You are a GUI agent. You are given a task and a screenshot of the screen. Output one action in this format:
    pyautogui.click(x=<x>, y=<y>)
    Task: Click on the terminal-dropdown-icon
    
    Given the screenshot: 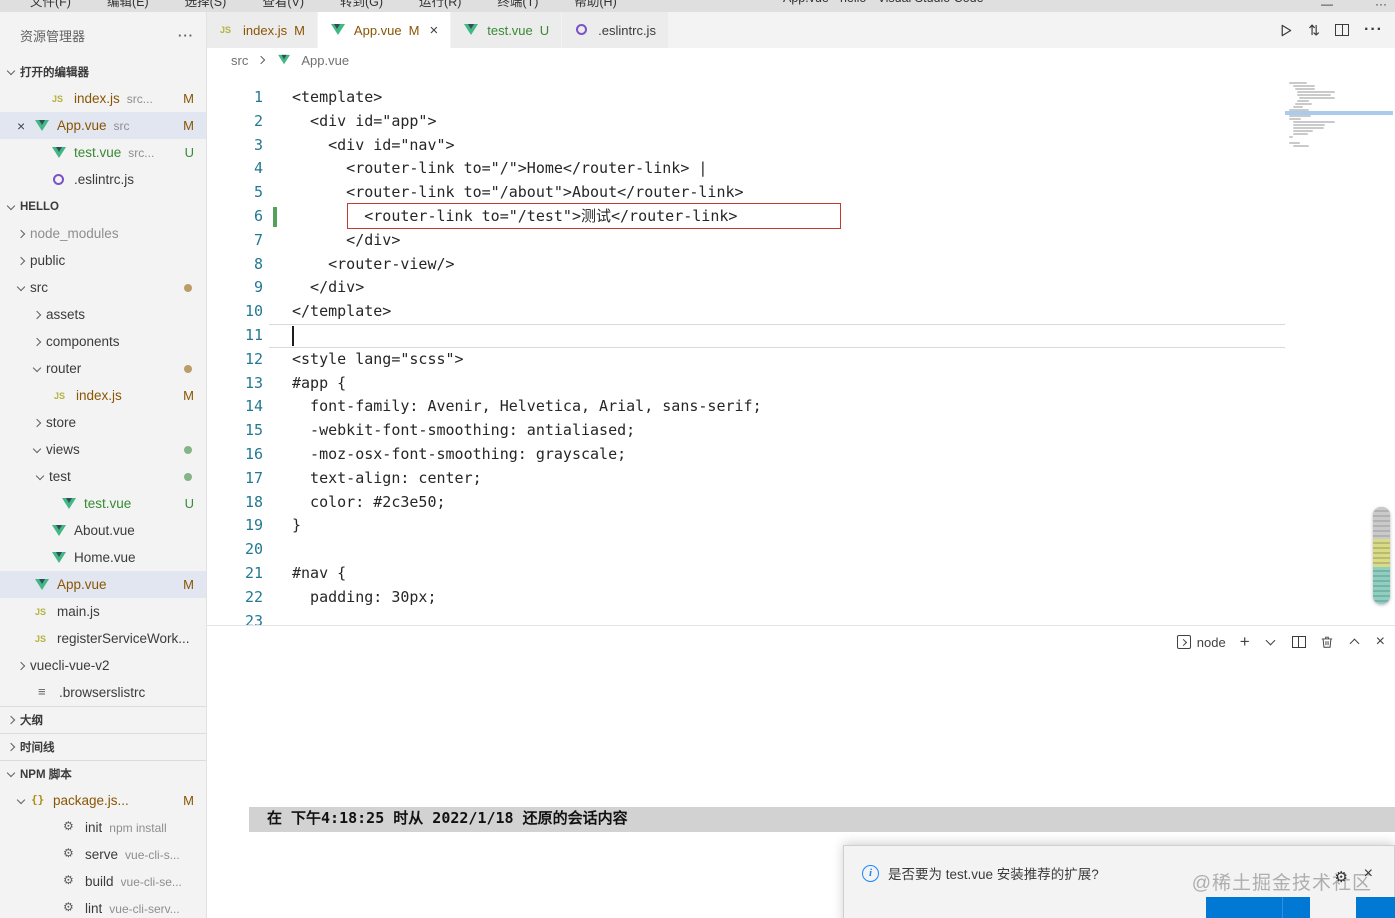 What is the action you would take?
    pyautogui.click(x=1271, y=642)
    